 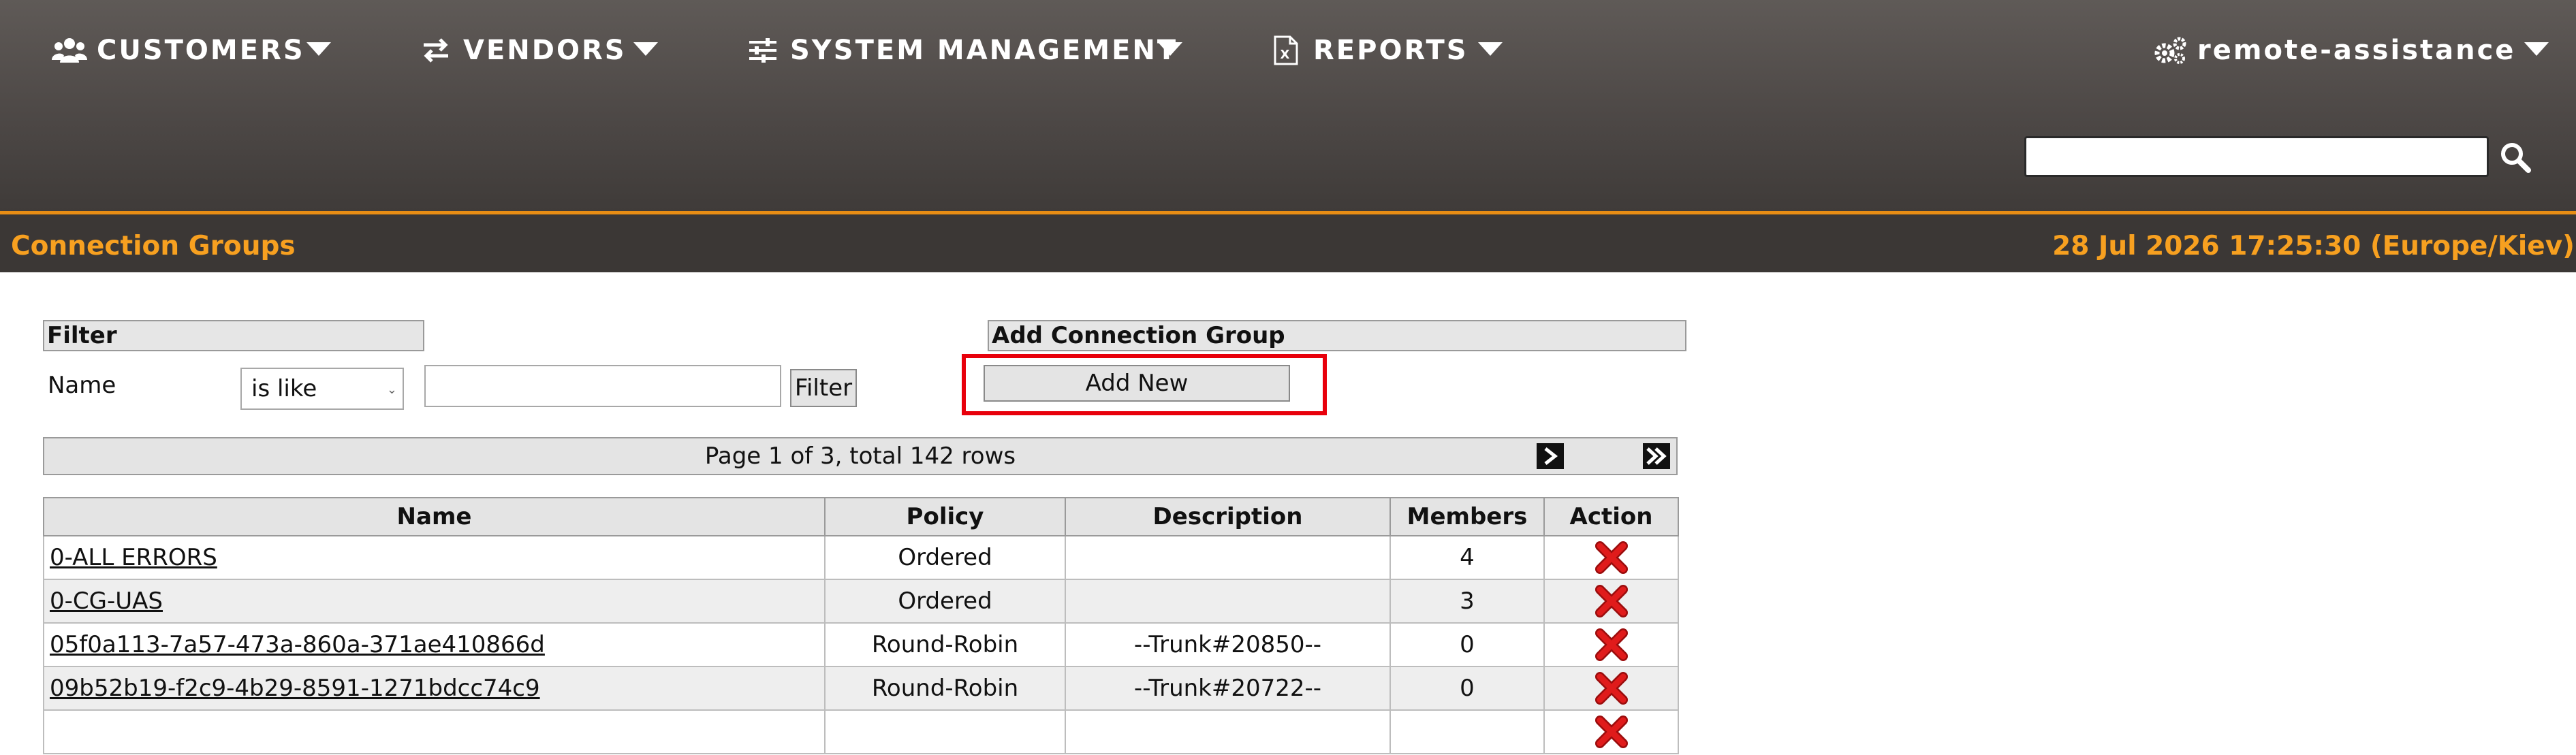 I want to click on server-datetime: 28 Jul 2026 17:25:30 (Europe/Kiev), so click(x=2313, y=246).